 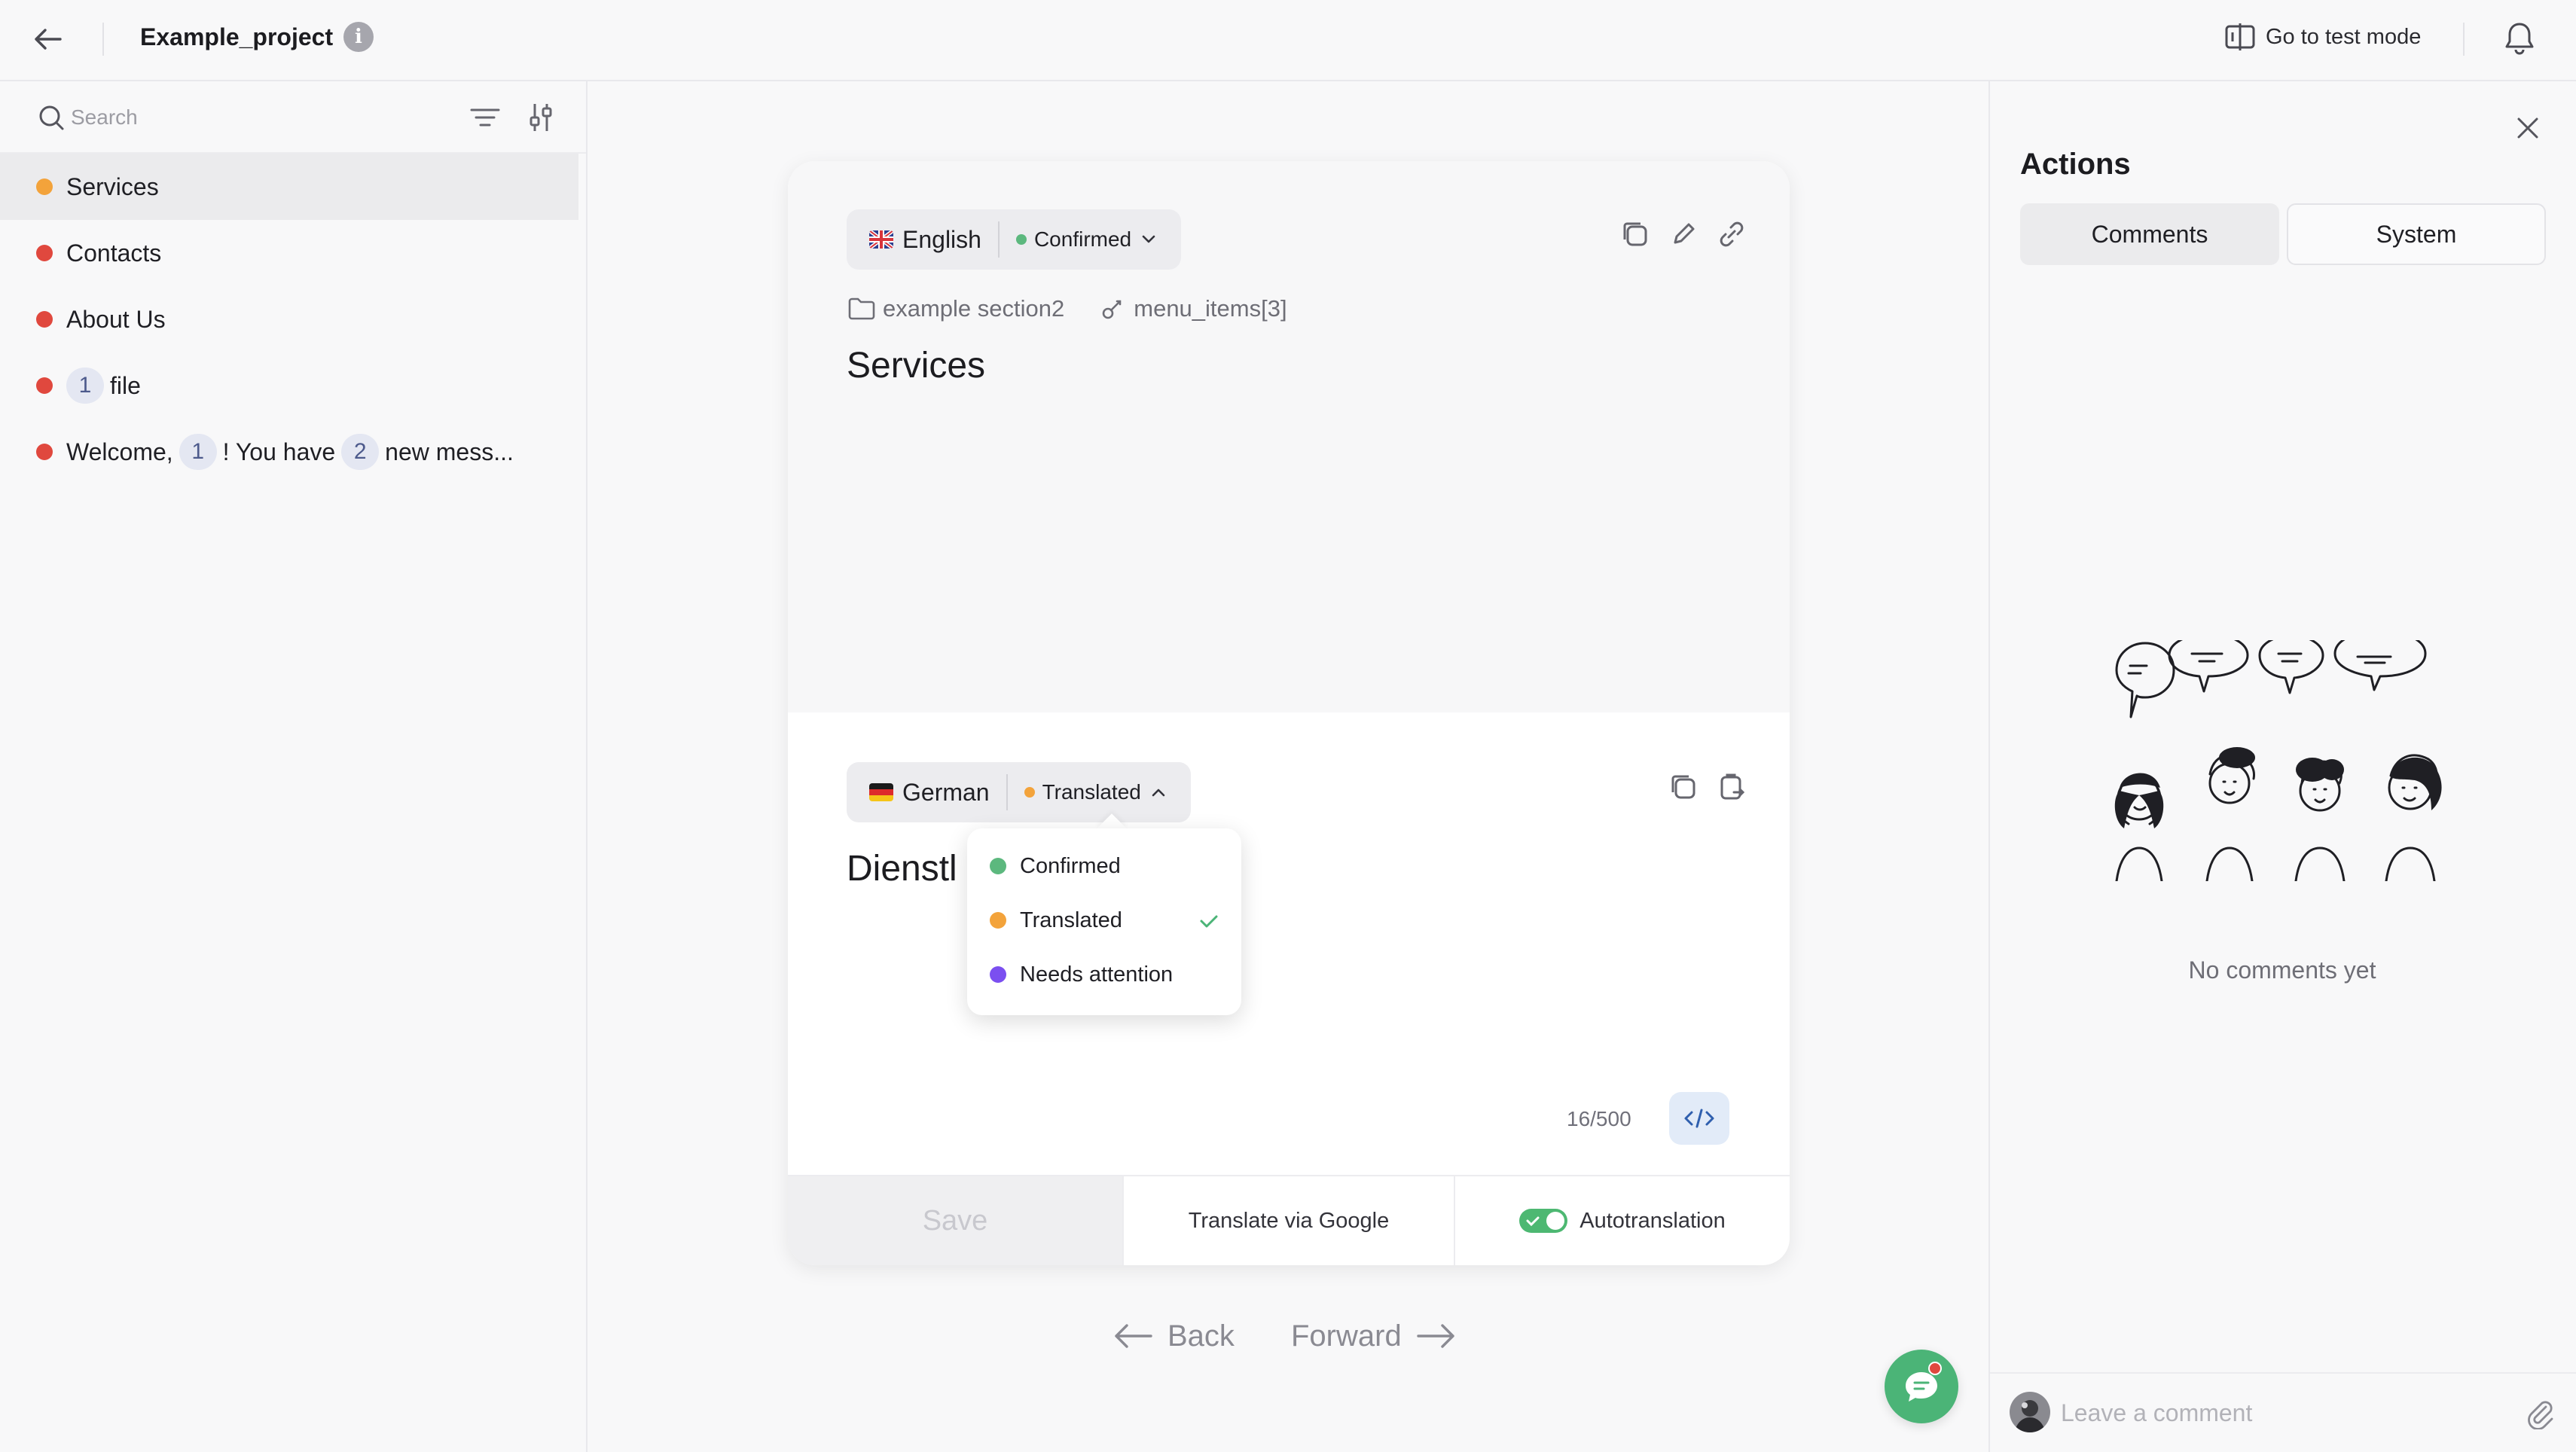 What do you see at coordinates (1019, 792) in the screenshot?
I see `target-language-pill: German Translated` at bounding box center [1019, 792].